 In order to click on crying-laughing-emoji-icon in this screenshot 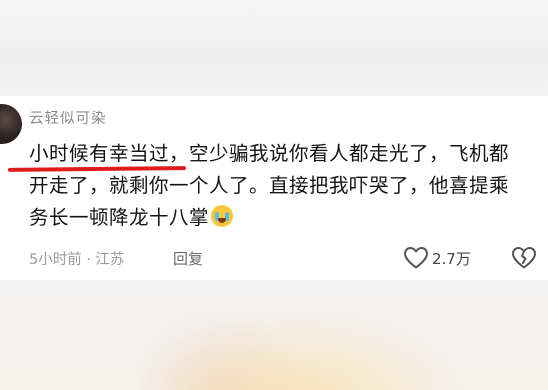, I will do `click(222, 216)`.